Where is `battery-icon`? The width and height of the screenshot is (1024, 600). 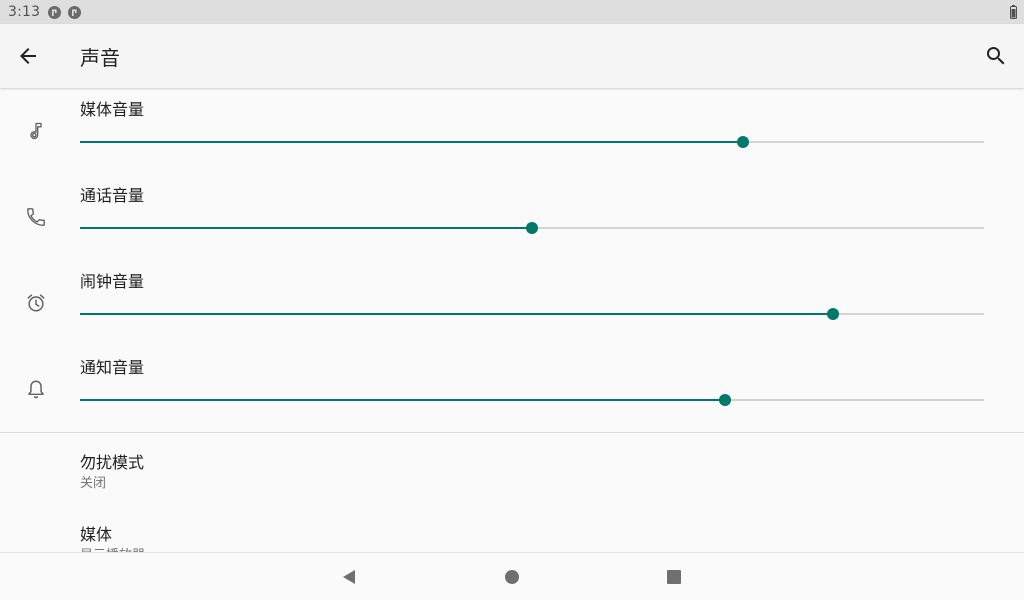 battery-icon is located at coordinates (1013, 11).